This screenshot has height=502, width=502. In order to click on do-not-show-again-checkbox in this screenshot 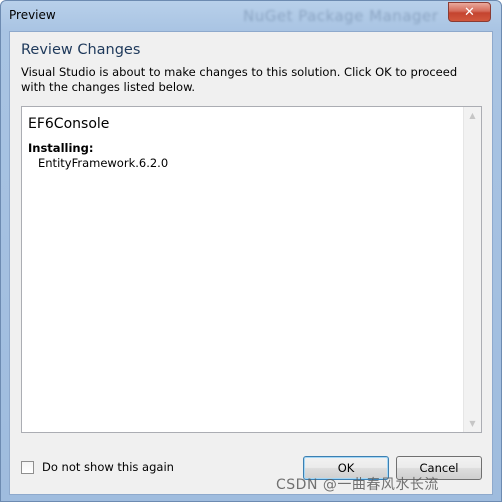, I will do `click(27, 467)`.